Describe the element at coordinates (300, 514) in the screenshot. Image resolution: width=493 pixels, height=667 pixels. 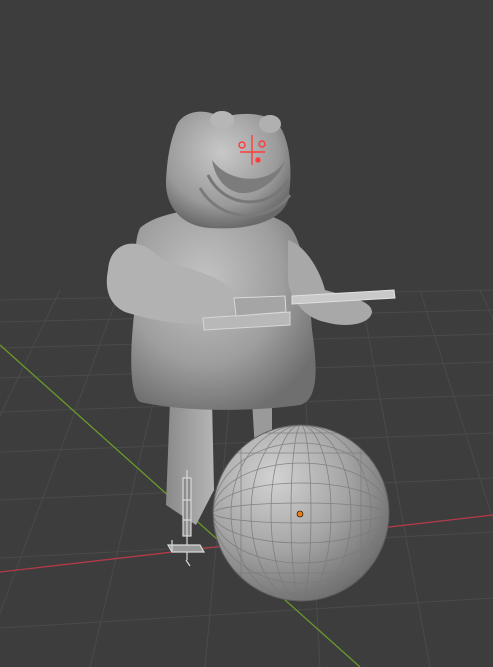
I see `object-origin` at that location.